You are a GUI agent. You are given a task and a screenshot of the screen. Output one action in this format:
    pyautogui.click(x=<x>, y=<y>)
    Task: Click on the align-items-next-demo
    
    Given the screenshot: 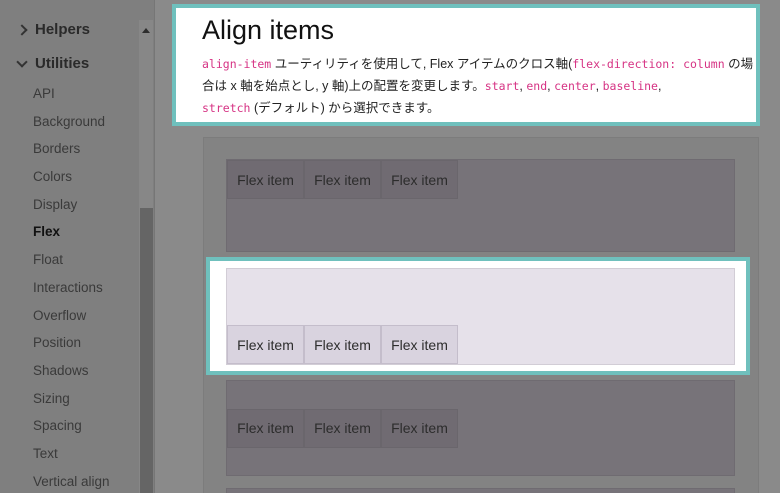 What is the action you would take?
    pyautogui.click(x=480, y=490)
    